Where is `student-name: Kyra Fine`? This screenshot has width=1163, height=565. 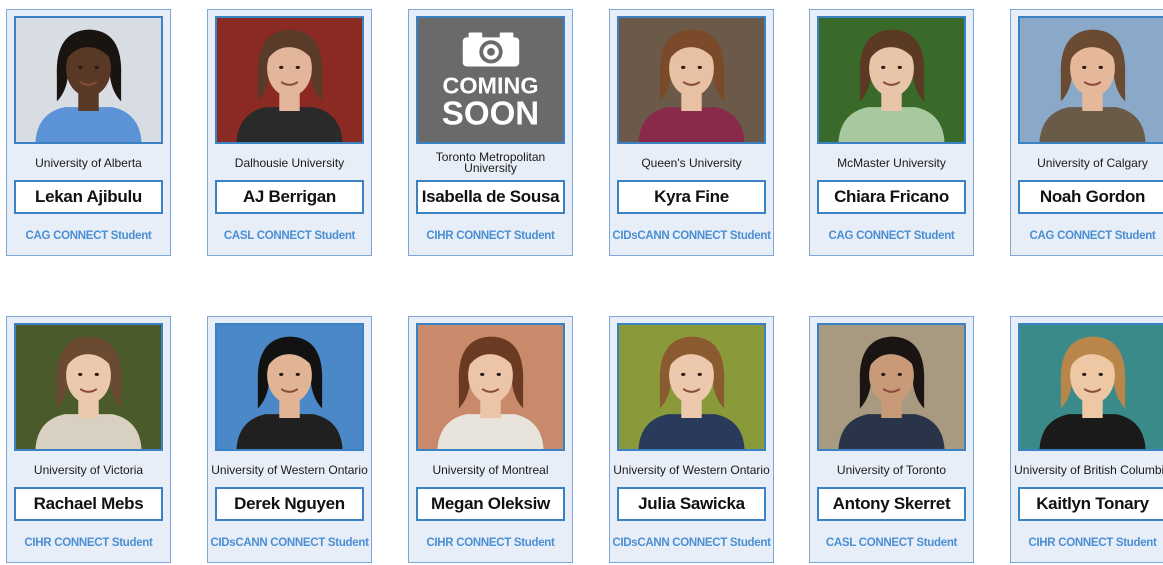
student-name: Kyra Fine is located at coordinates (691, 197).